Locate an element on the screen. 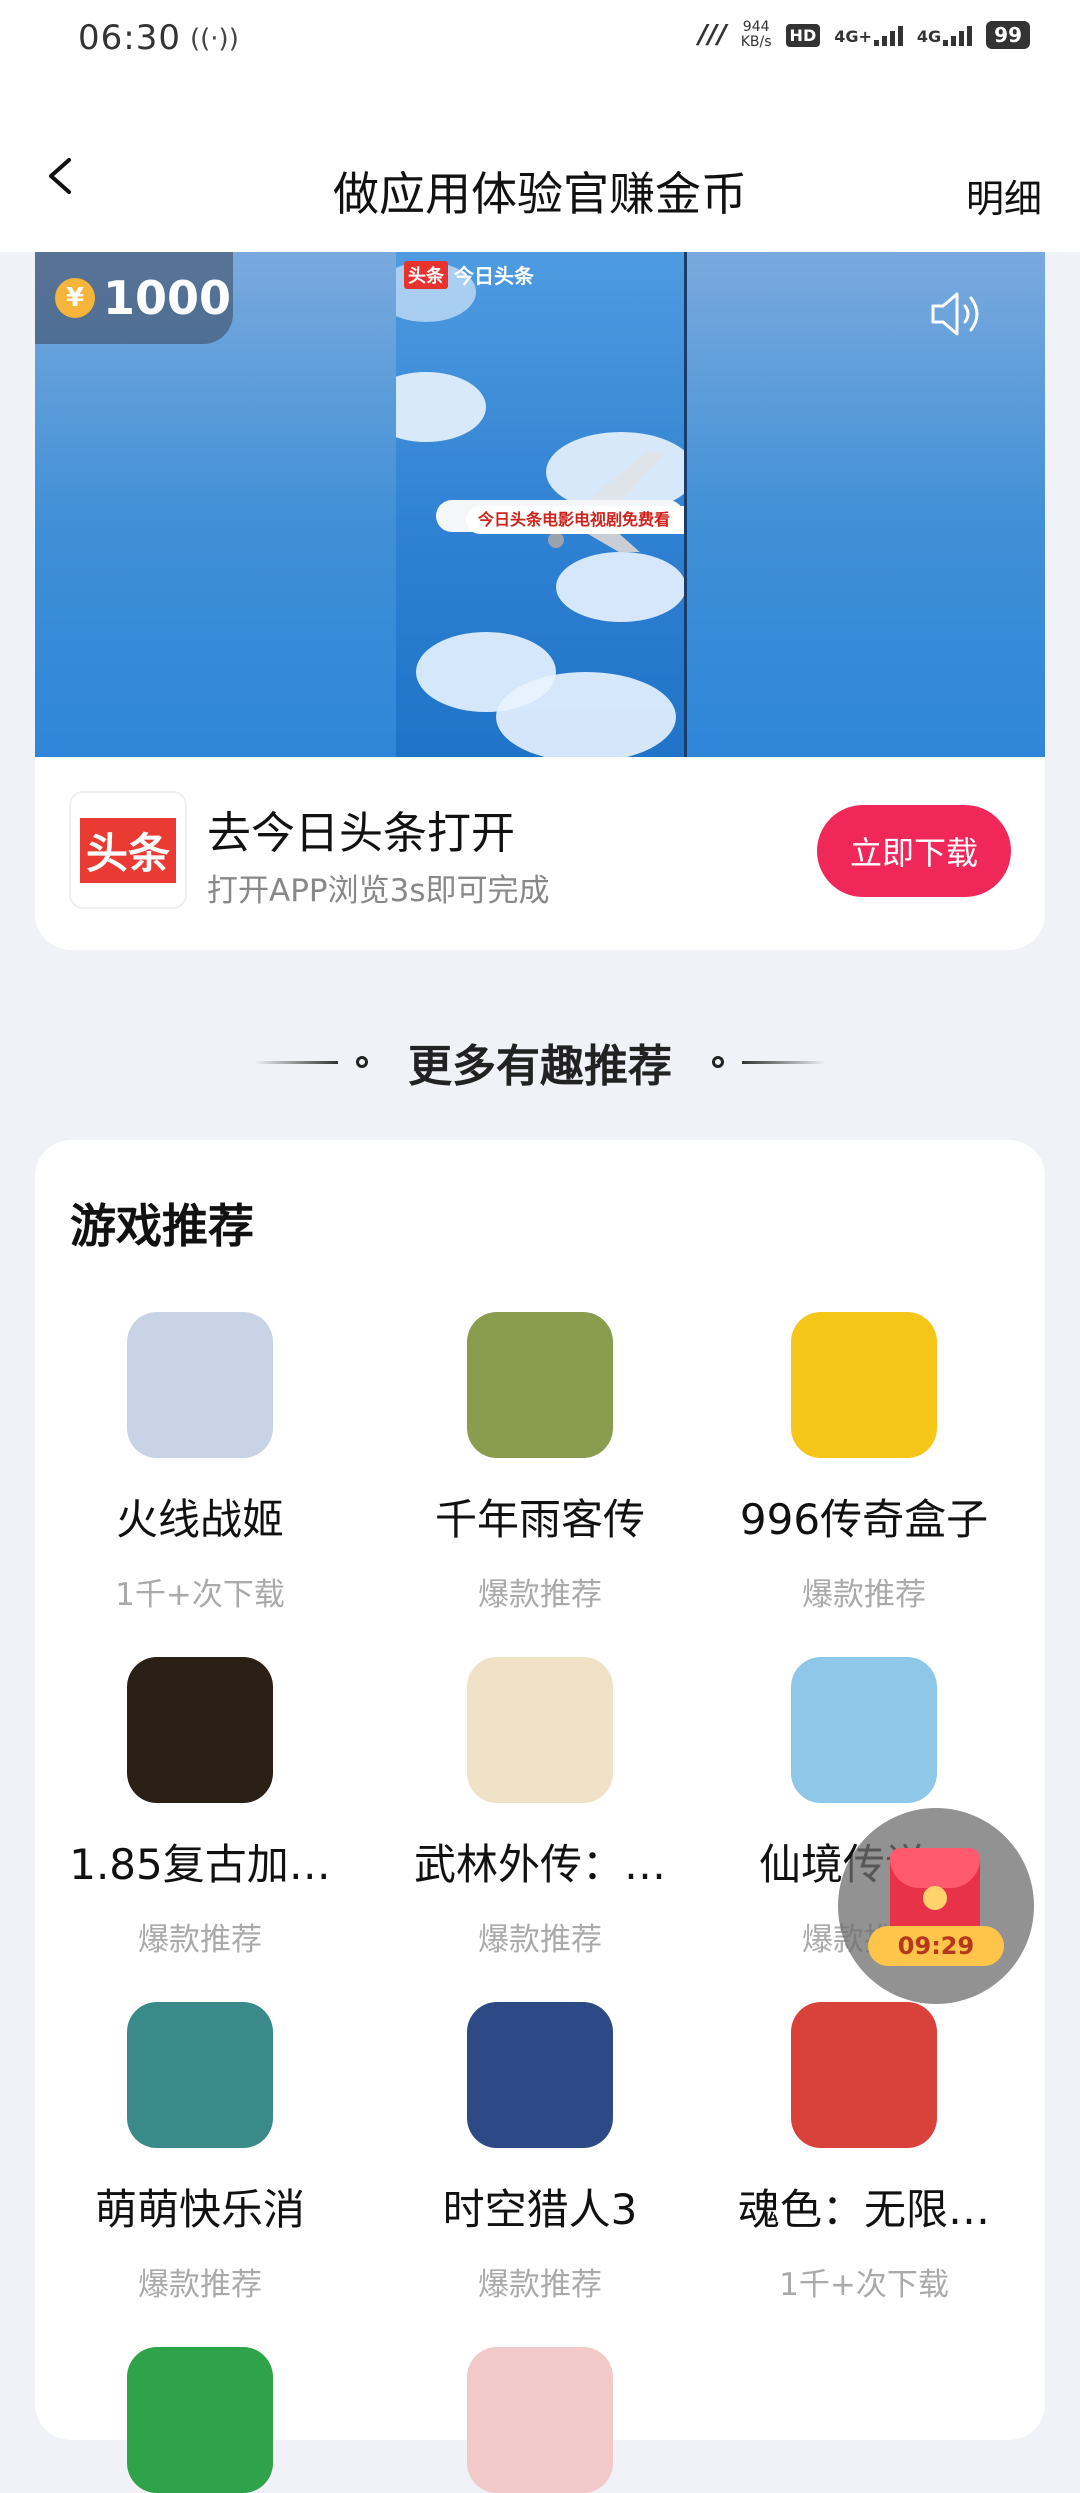 The width and height of the screenshot is (1080, 2493). toutiao-logo-text: 头条 is located at coordinates (127, 850).